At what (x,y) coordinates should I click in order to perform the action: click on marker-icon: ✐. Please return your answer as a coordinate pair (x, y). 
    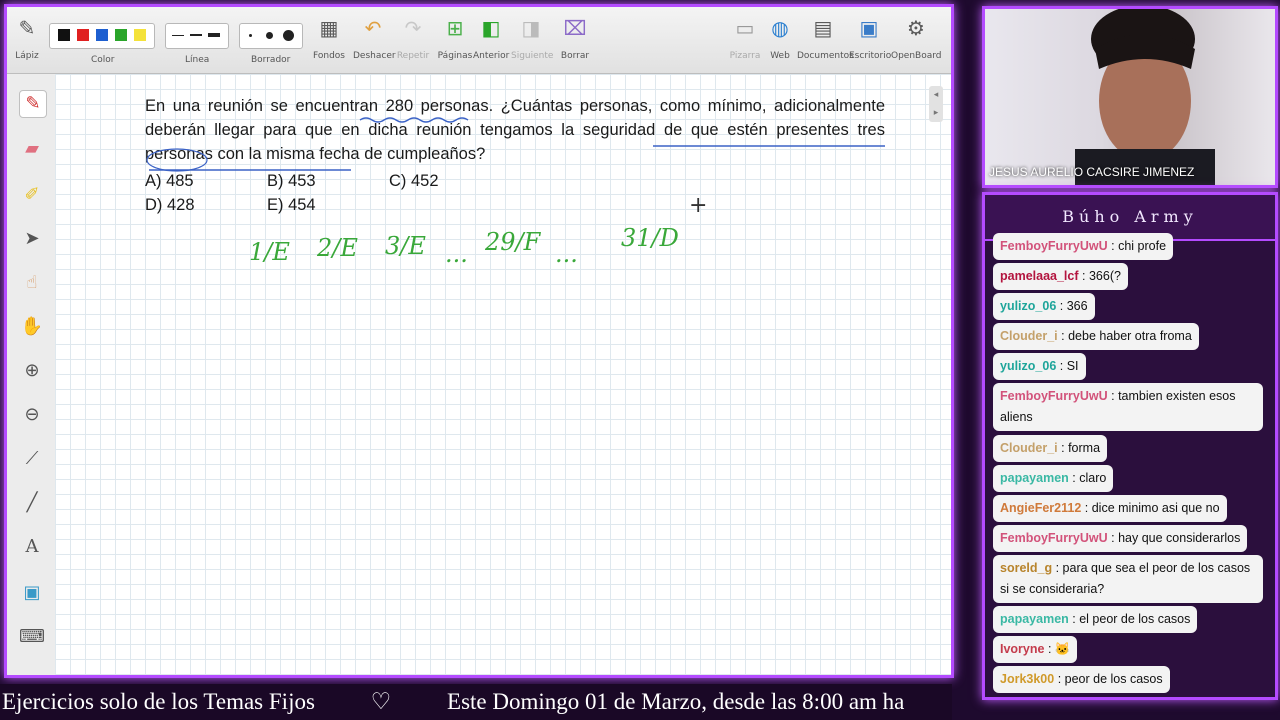
    Looking at the image, I should click on (32, 195).